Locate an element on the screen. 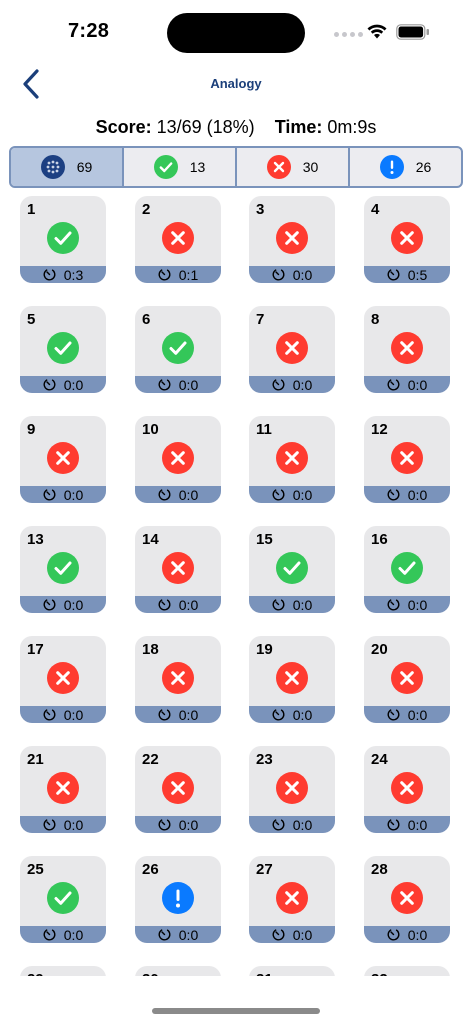 This screenshot has width=472, height=1024. question-cell: 23 0:0 is located at coordinates (292, 789).